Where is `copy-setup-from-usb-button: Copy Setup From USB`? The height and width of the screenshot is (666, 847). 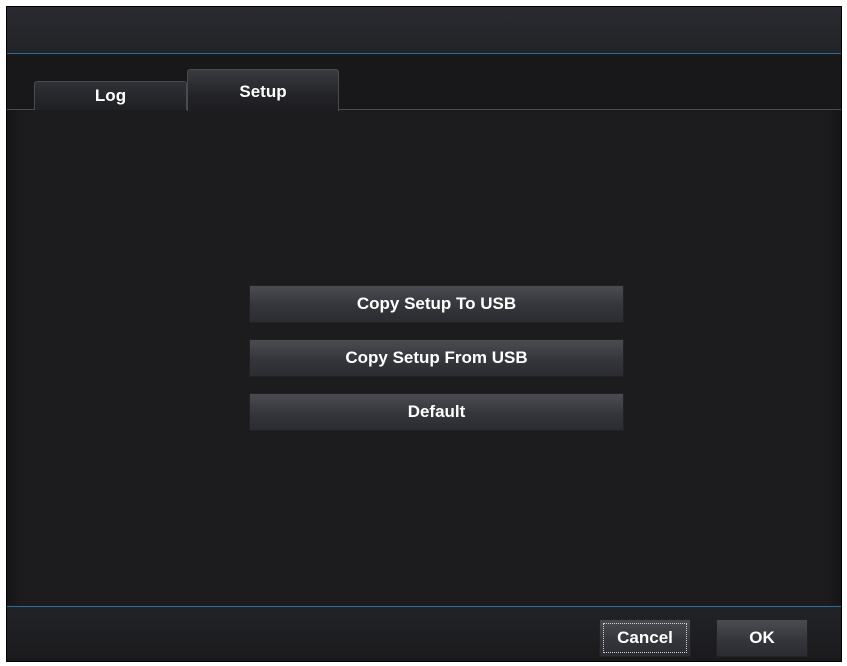
copy-setup-from-usb-button: Copy Setup From USB is located at coordinates (436, 358).